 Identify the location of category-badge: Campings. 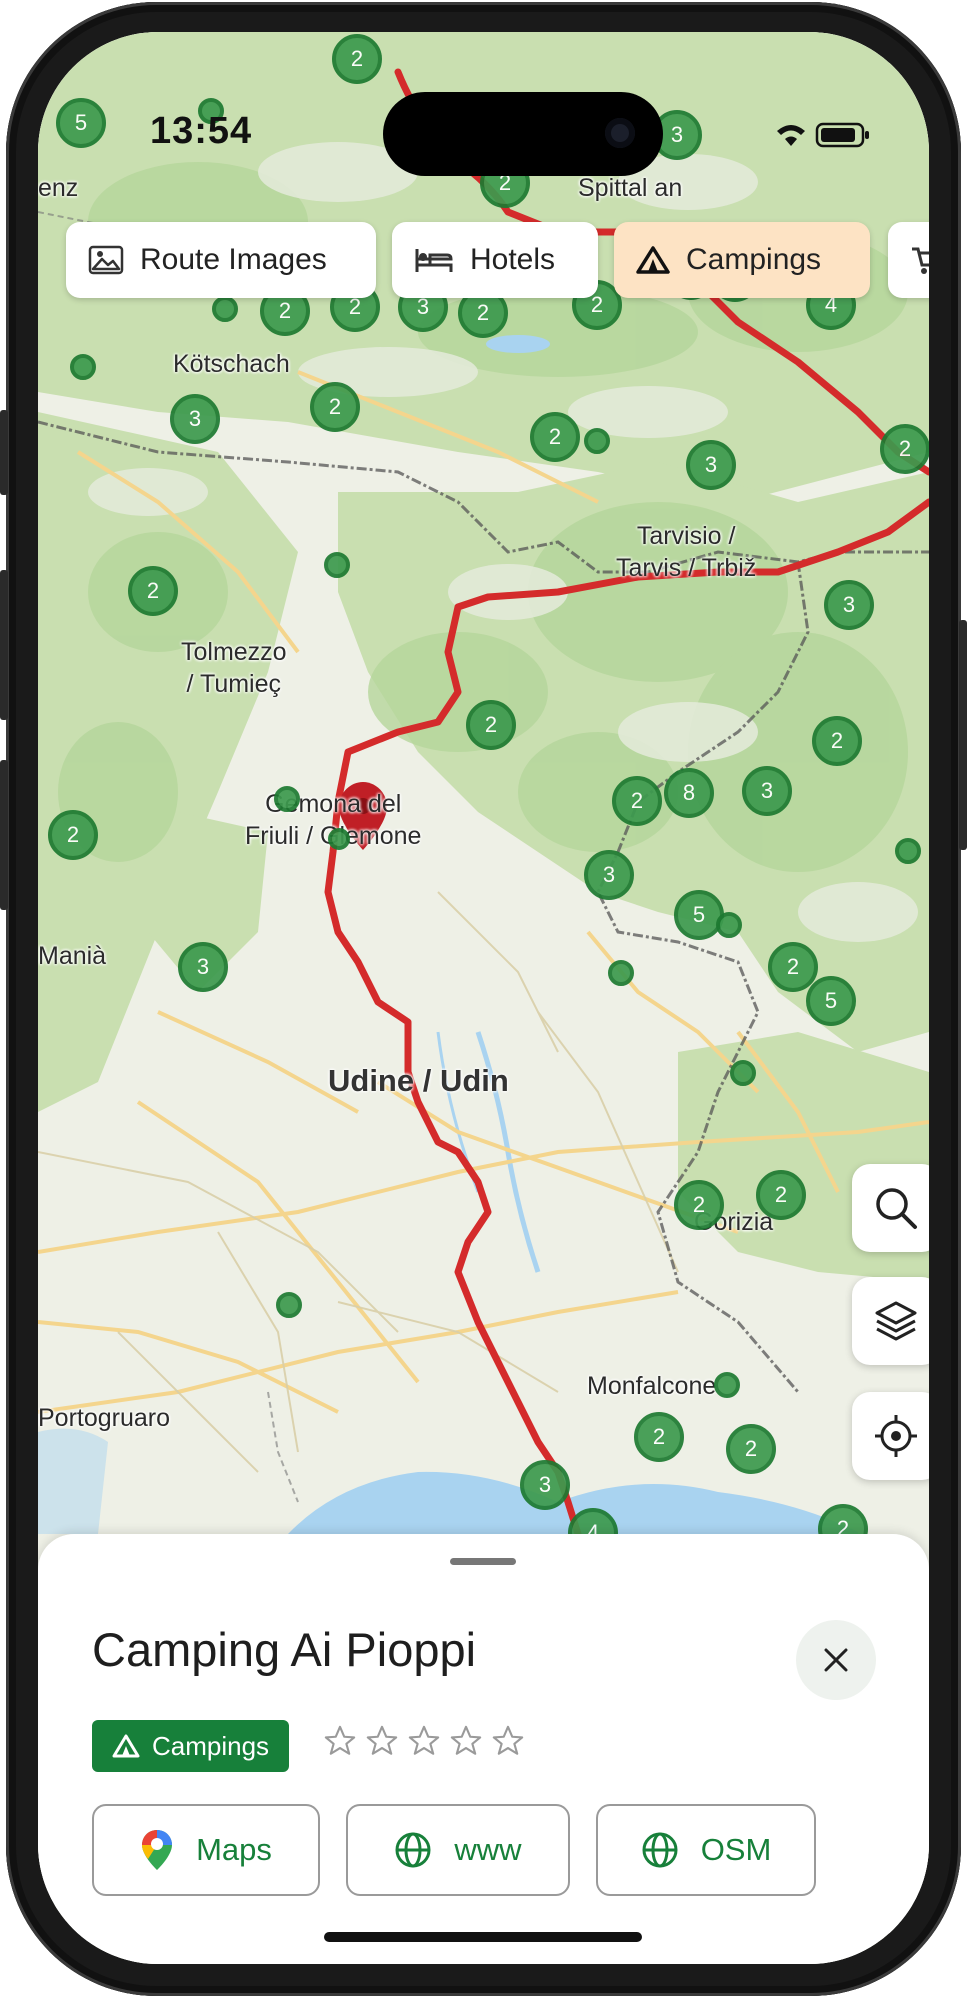
(191, 1746).